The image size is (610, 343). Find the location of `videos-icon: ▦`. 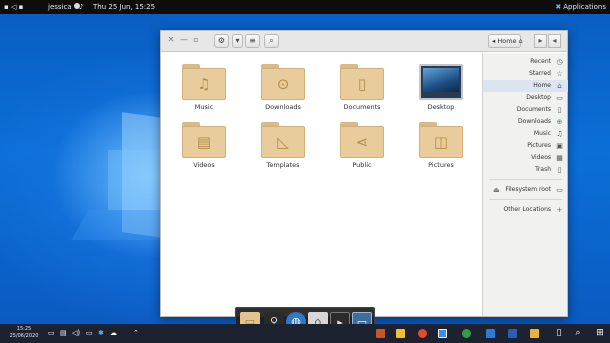

videos-icon: ▦ is located at coordinates (559, 158).